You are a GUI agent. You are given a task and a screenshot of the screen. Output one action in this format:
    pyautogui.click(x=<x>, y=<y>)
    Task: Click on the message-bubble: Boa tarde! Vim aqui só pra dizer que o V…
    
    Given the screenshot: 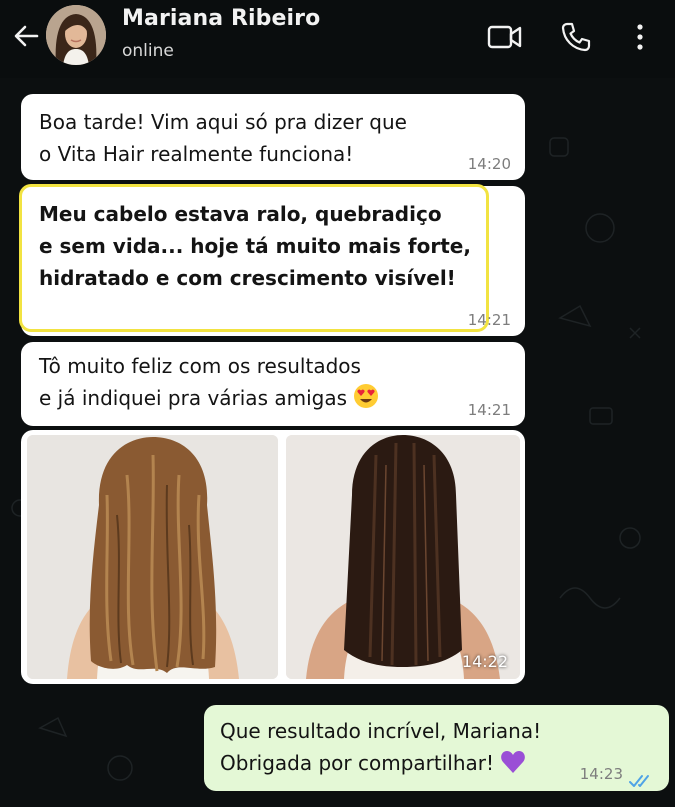 What is the action you would take?
    pyautogui.click(x=273, y=137)
    